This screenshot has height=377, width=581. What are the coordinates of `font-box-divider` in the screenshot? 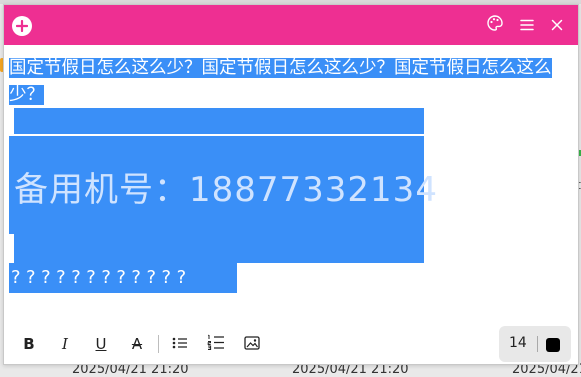 It's located at (537, 344).